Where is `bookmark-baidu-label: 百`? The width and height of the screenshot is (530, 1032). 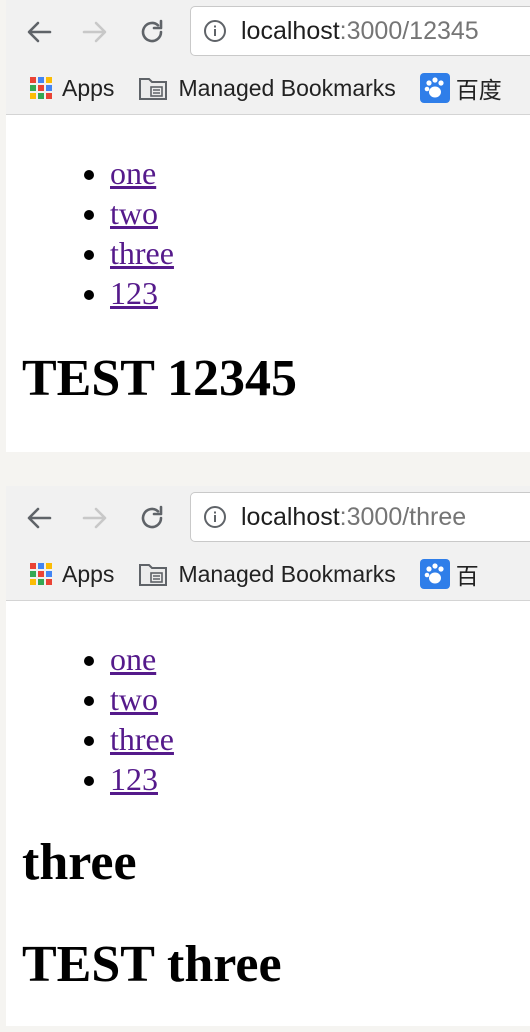 bookmark-baidu-label: 百 is located at coordinates (467, 576).